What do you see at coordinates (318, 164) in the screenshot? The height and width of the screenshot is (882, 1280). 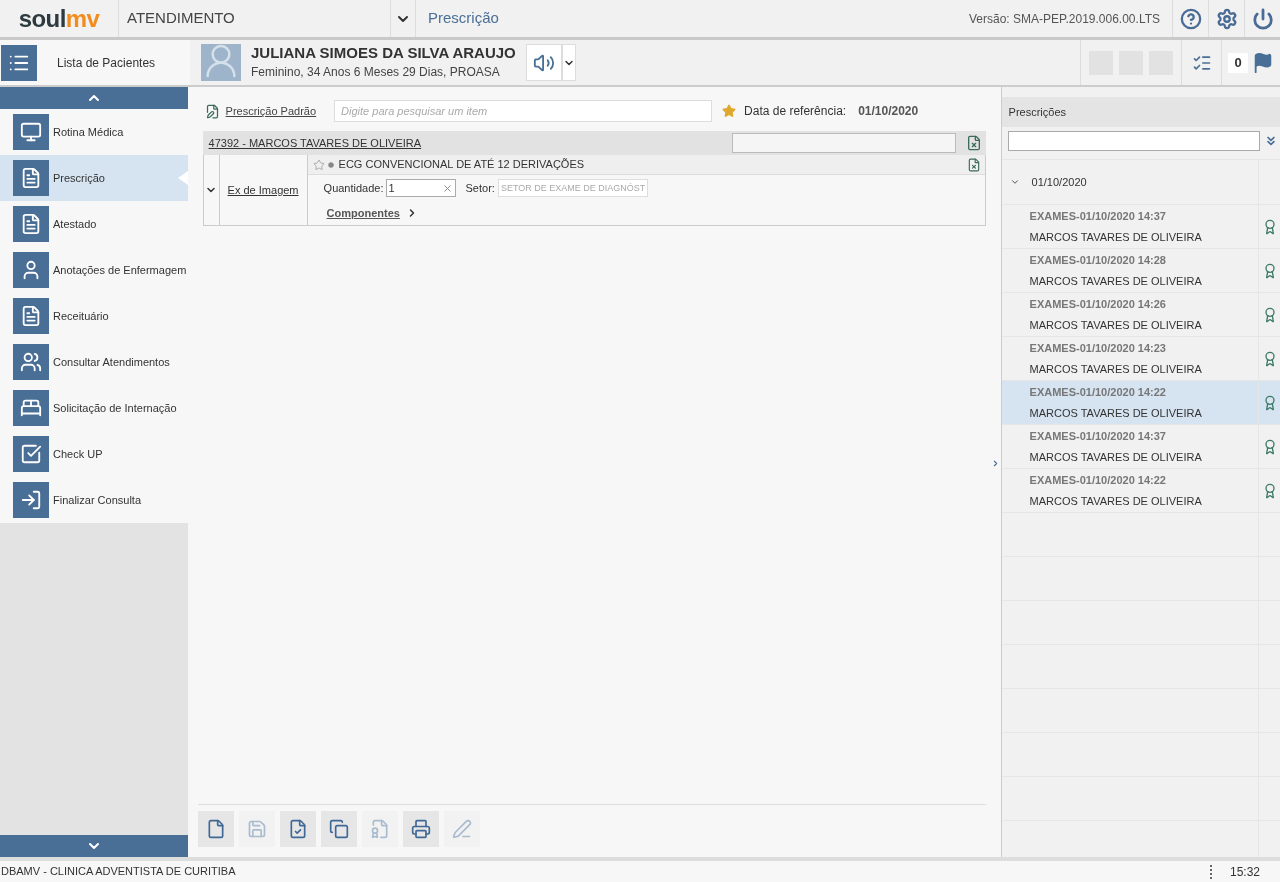 I see `star-outline-icon` at bounding box center [318, 164].